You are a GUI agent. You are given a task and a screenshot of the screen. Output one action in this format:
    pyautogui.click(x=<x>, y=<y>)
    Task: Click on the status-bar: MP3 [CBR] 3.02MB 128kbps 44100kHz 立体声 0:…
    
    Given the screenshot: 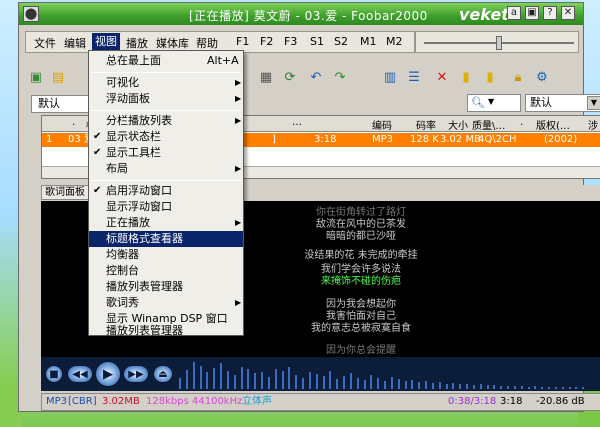 What is the action you would take?
    pyautogui.click(x=320, y=402)
    